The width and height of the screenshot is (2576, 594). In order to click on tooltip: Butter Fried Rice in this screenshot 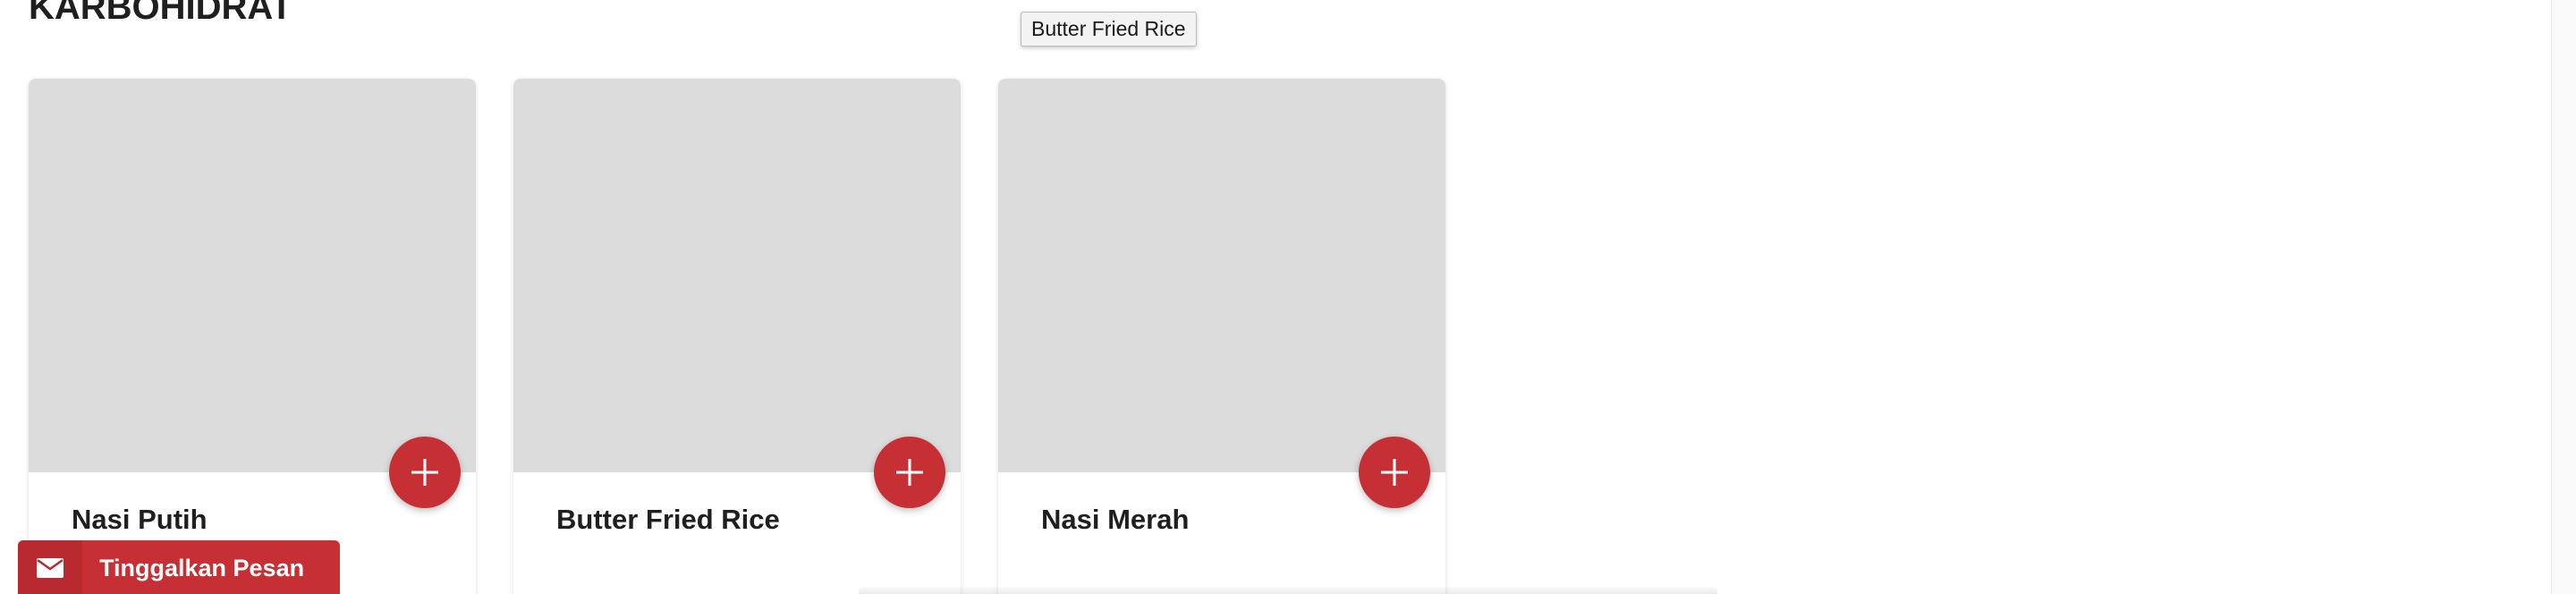, I will do `click(1109, 29)`.